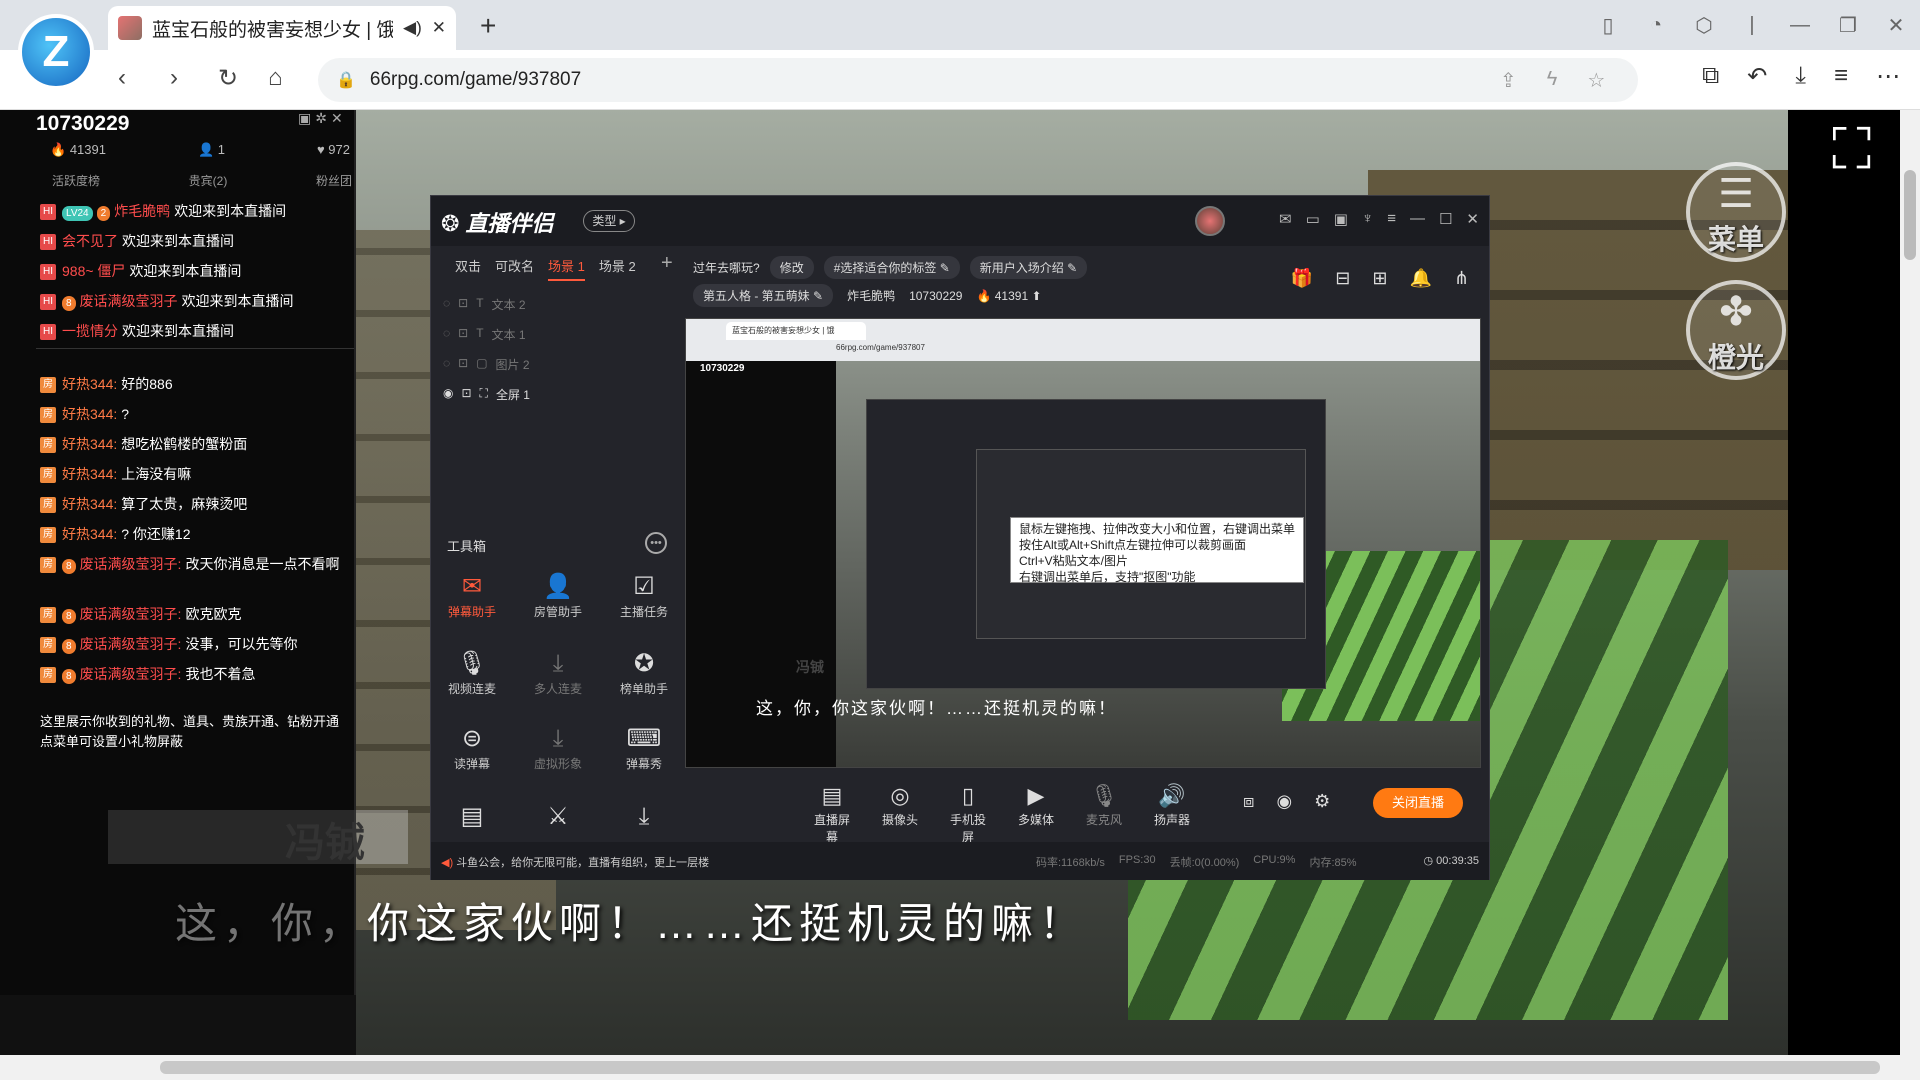  I want to click on tool-download: ⤓, so click(644, 817).